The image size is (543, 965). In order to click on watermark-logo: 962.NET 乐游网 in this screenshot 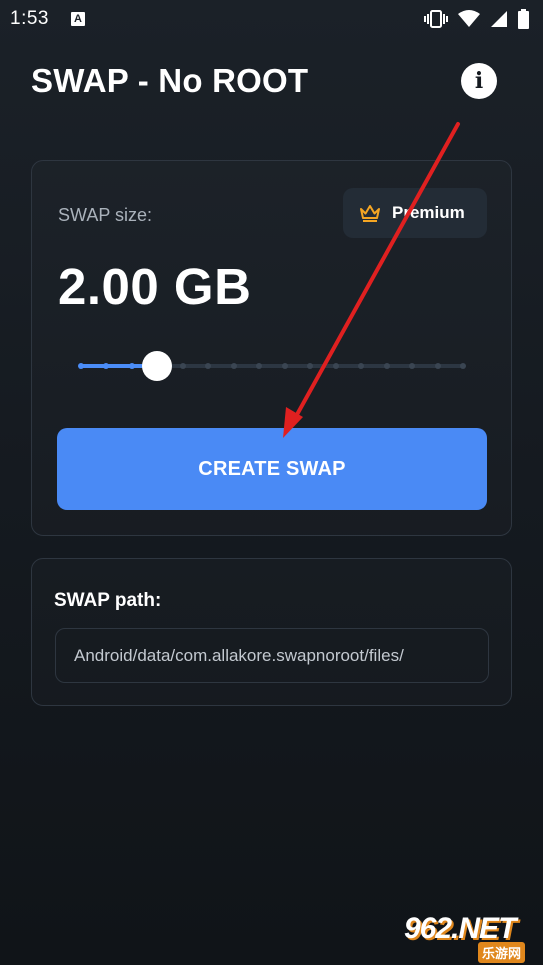, I will do `click(473, 938)`.